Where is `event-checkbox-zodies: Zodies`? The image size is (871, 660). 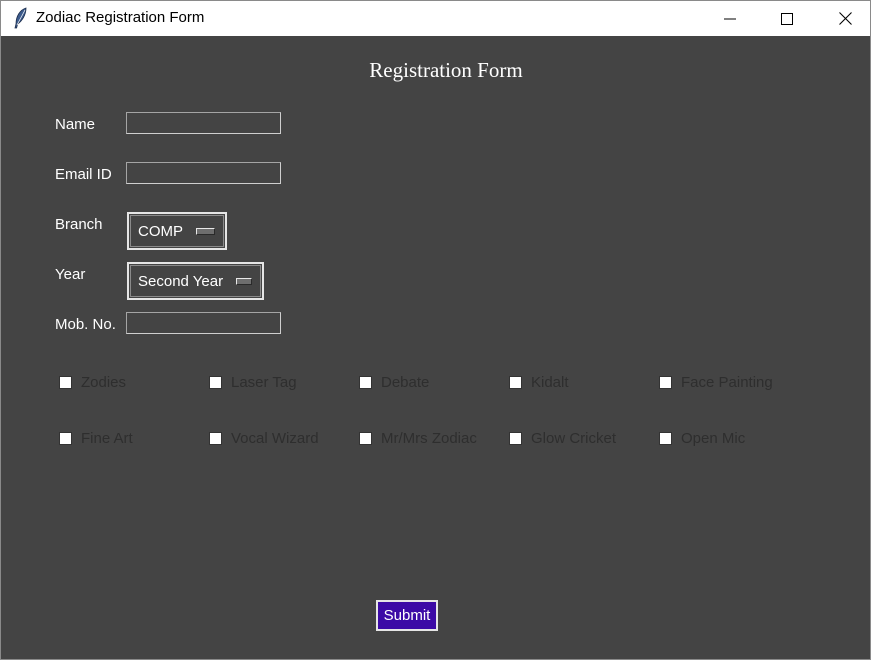
event-checkbox-zodies: Zodies is located at coordinates (92, 382).